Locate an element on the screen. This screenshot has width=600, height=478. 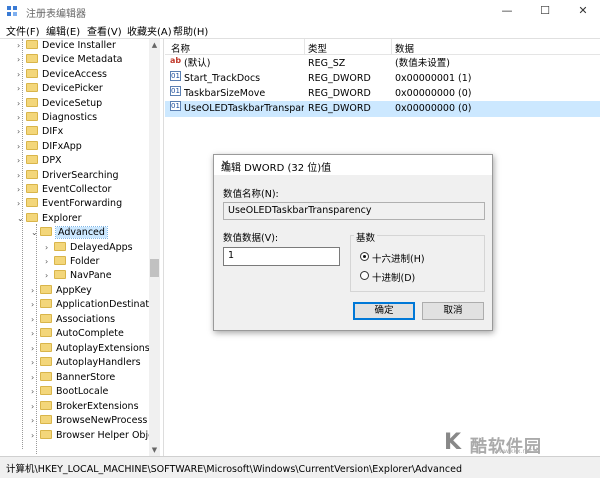
column-type: 类型 is located at coordinates (317, 48).